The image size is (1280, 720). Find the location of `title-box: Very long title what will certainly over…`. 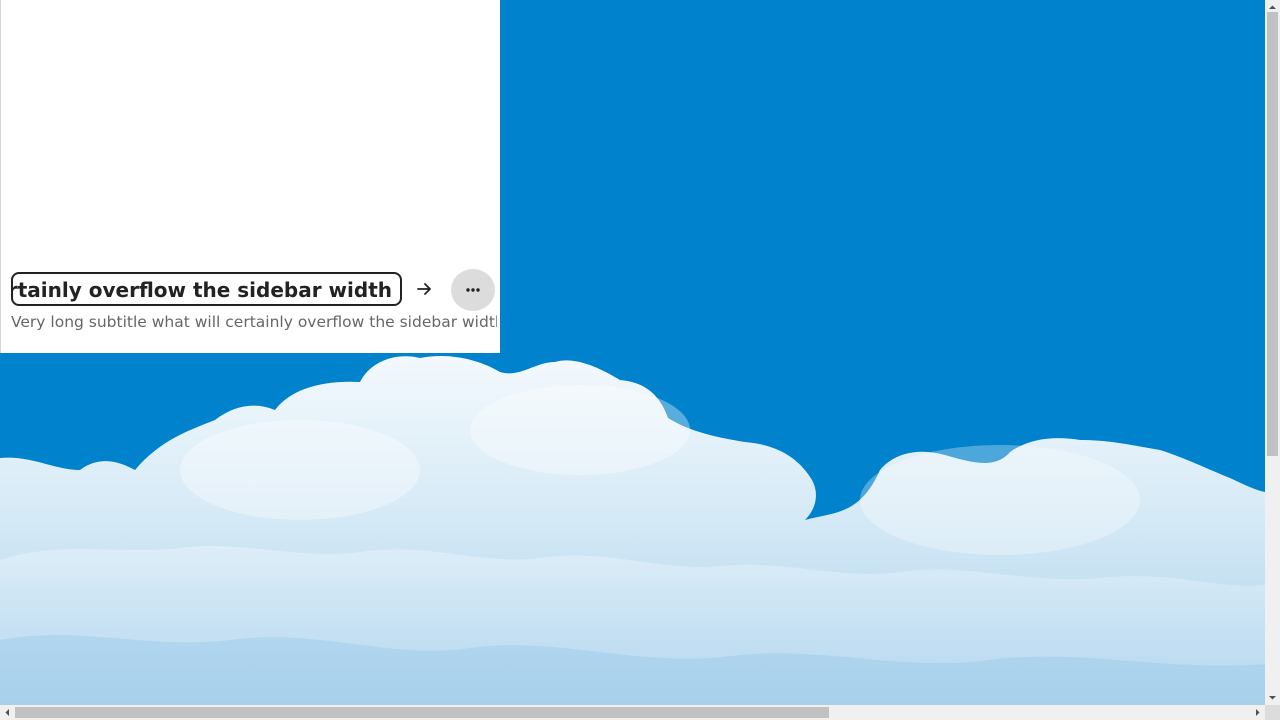

title-box: Very long title what will certainly over… is located at coordinates (206, 289).